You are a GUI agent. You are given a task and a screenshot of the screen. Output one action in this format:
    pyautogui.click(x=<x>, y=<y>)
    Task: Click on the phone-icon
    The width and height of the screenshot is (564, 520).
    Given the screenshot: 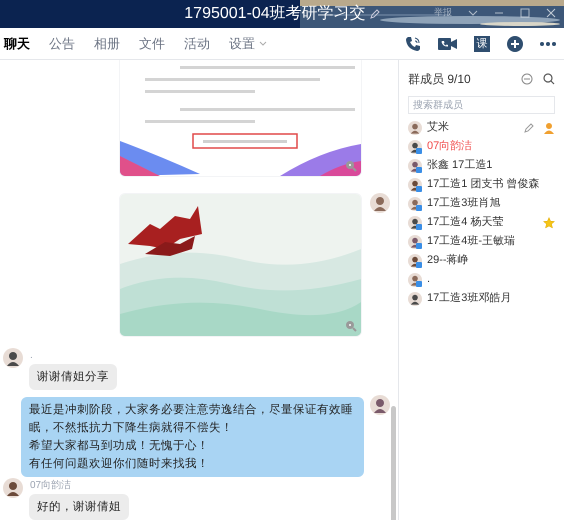 What is the action you would take?
    pyautogui.click(x=413, y=44)
    